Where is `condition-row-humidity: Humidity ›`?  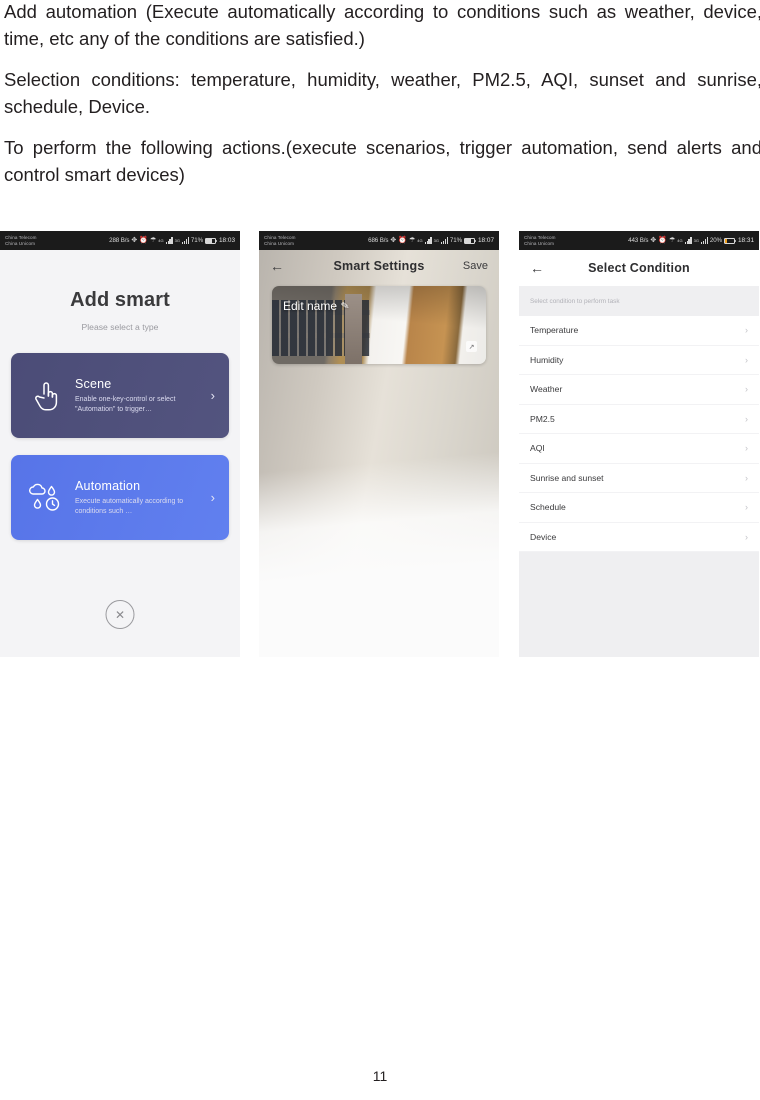
condition-row-humidity: Humidity › is located at coordinates (639, 360).